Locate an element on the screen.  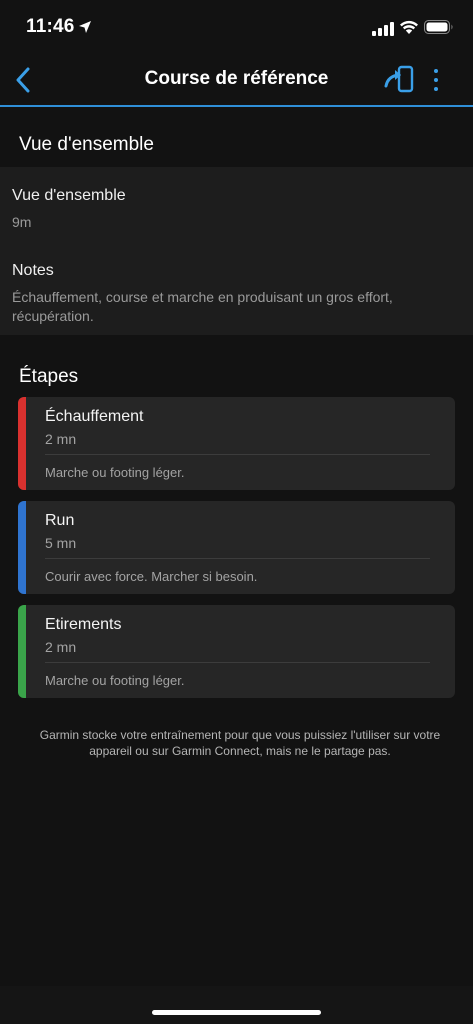
overview-section-heading: Vue d'ensemble is located at coordinates (86, 144).